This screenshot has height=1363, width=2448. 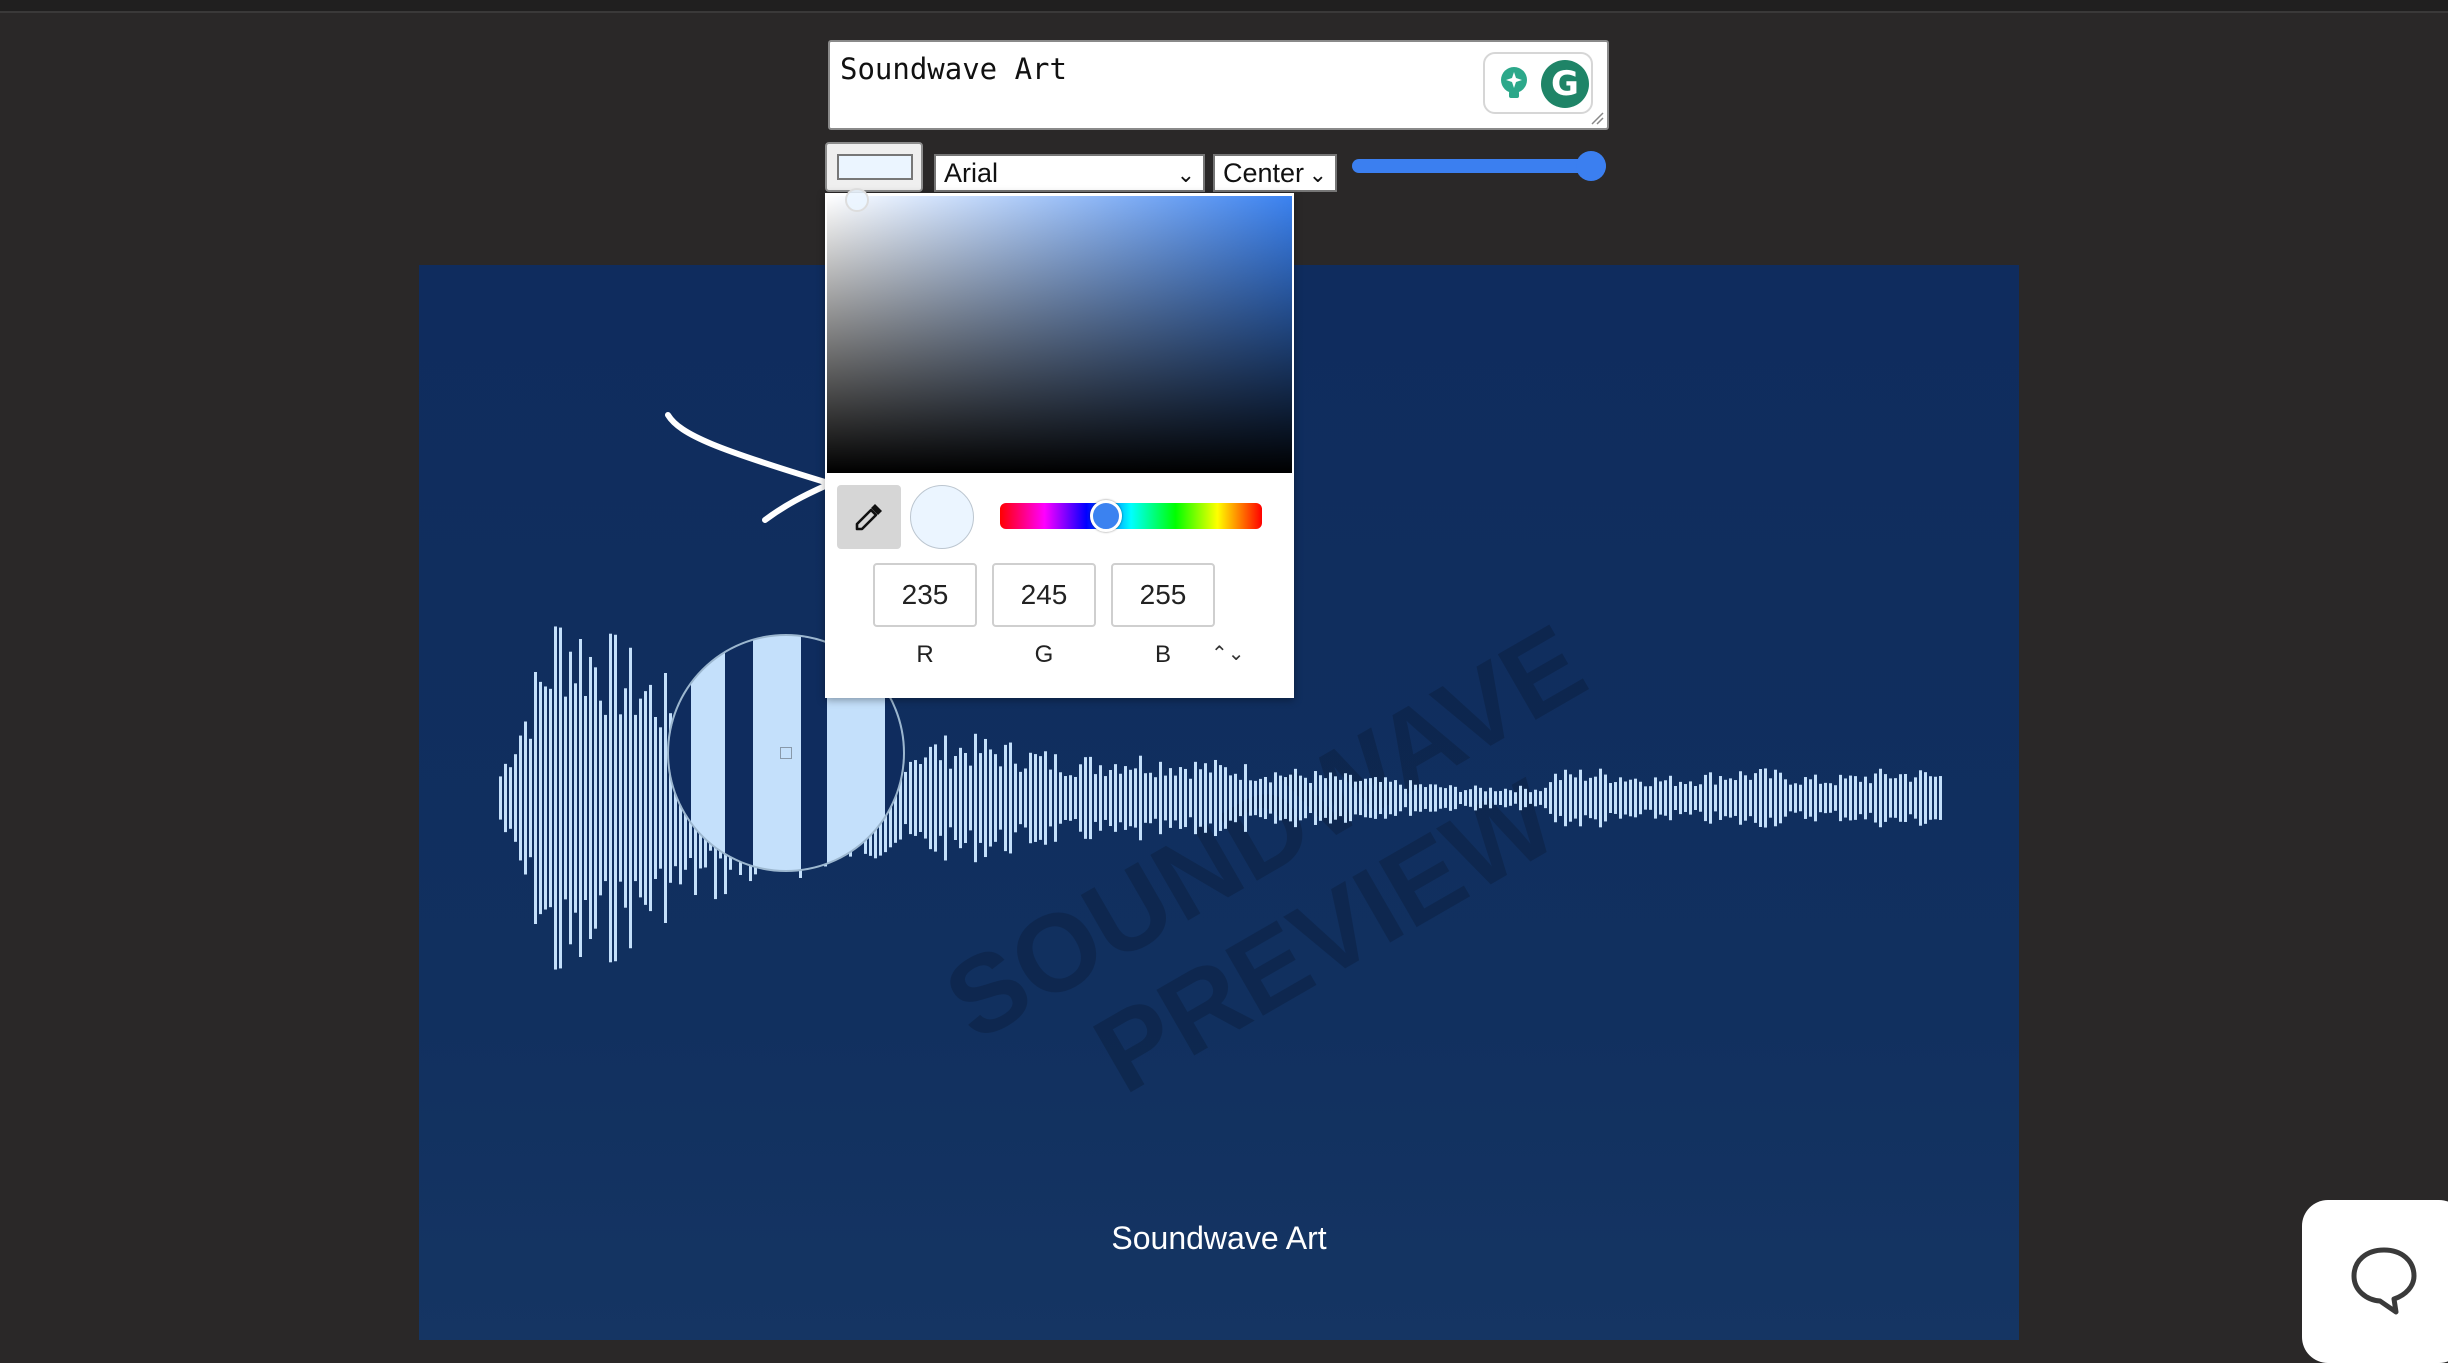 What do you see at coordinates (1591, 166) in the screenshot?
I see `size-slider-thumb` at bounding box center [1591, 166].